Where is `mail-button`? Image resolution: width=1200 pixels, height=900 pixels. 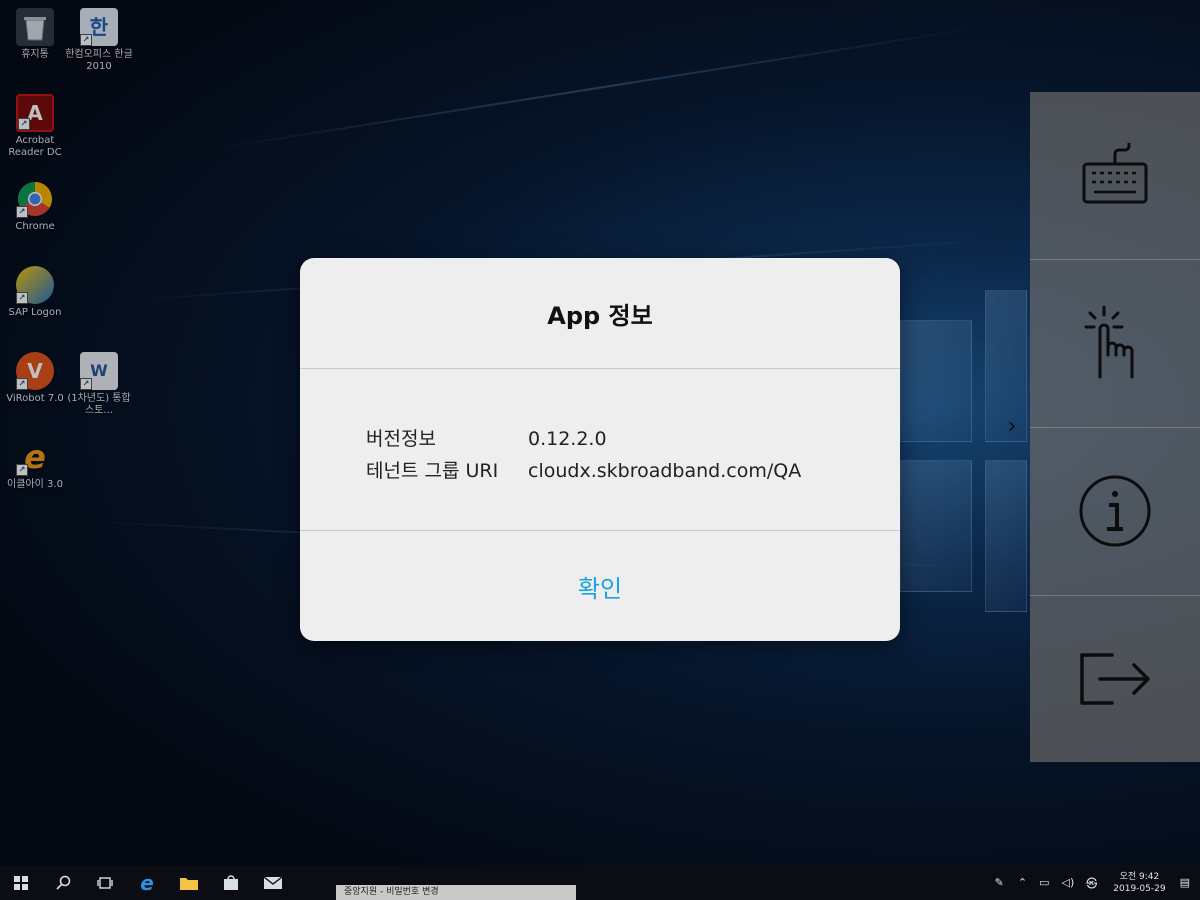
mail-button is located at coordinates (273, 882).